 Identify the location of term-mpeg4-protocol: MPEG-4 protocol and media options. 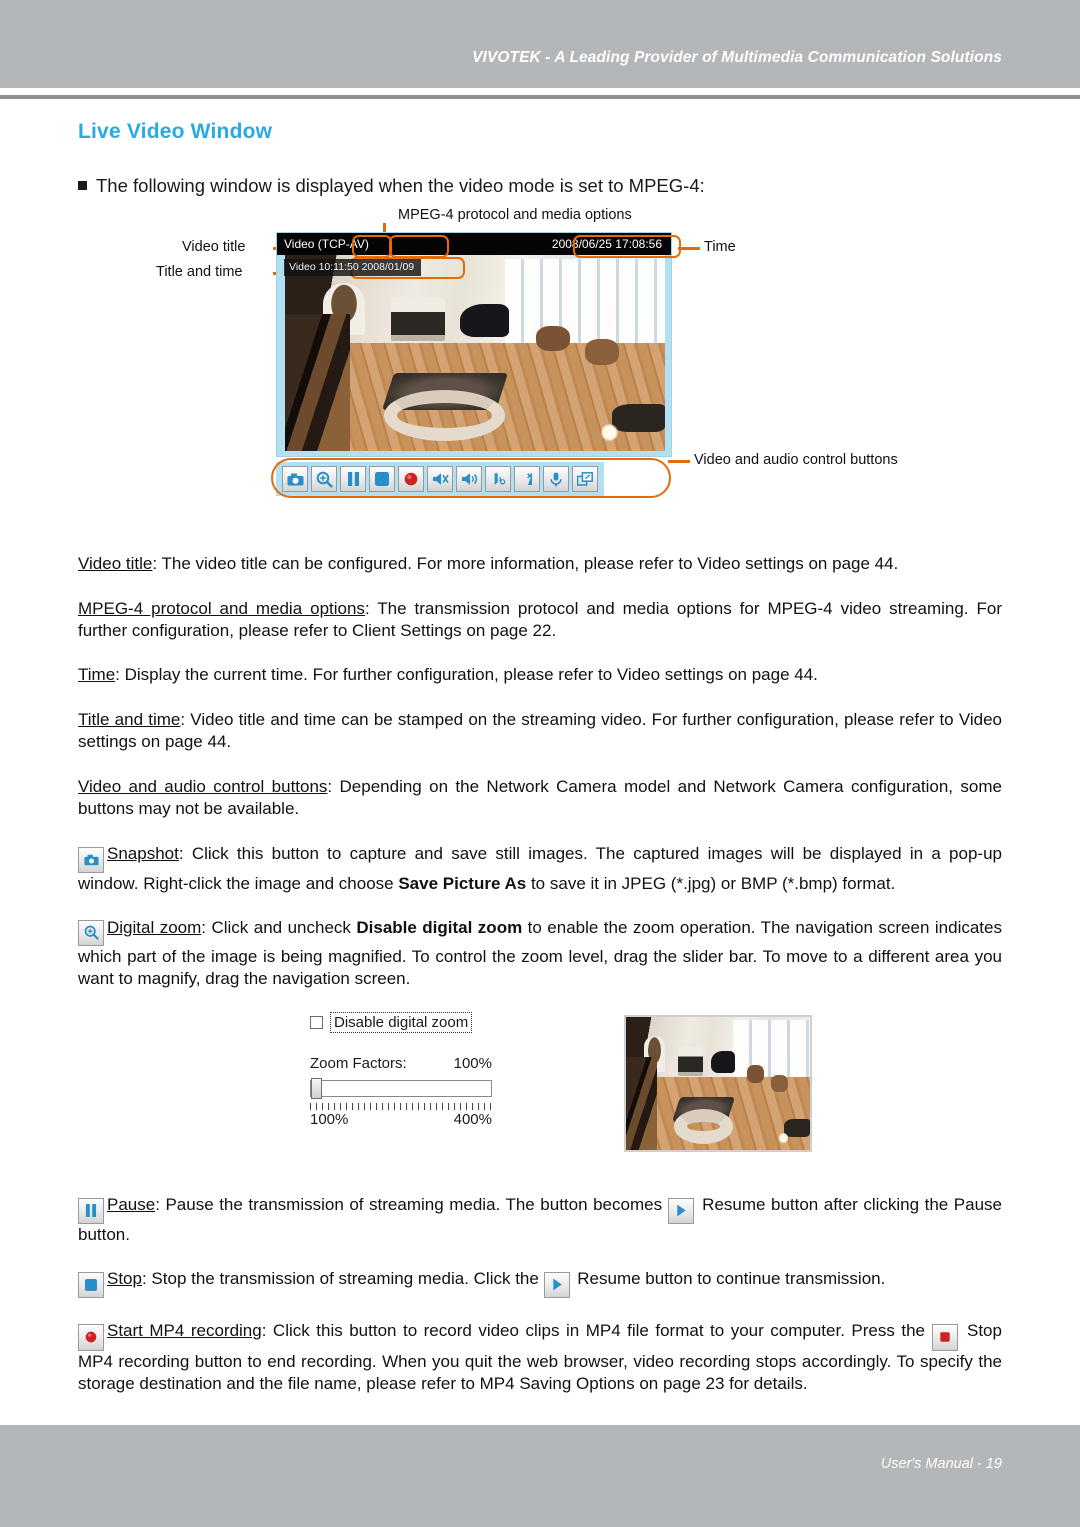
(221, 608).